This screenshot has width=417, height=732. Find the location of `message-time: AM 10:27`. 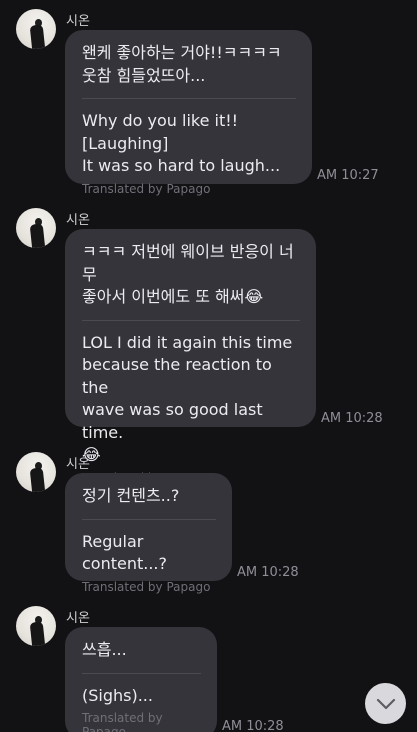

message-time: AM 10:27 is located at coordinates (348, 175).